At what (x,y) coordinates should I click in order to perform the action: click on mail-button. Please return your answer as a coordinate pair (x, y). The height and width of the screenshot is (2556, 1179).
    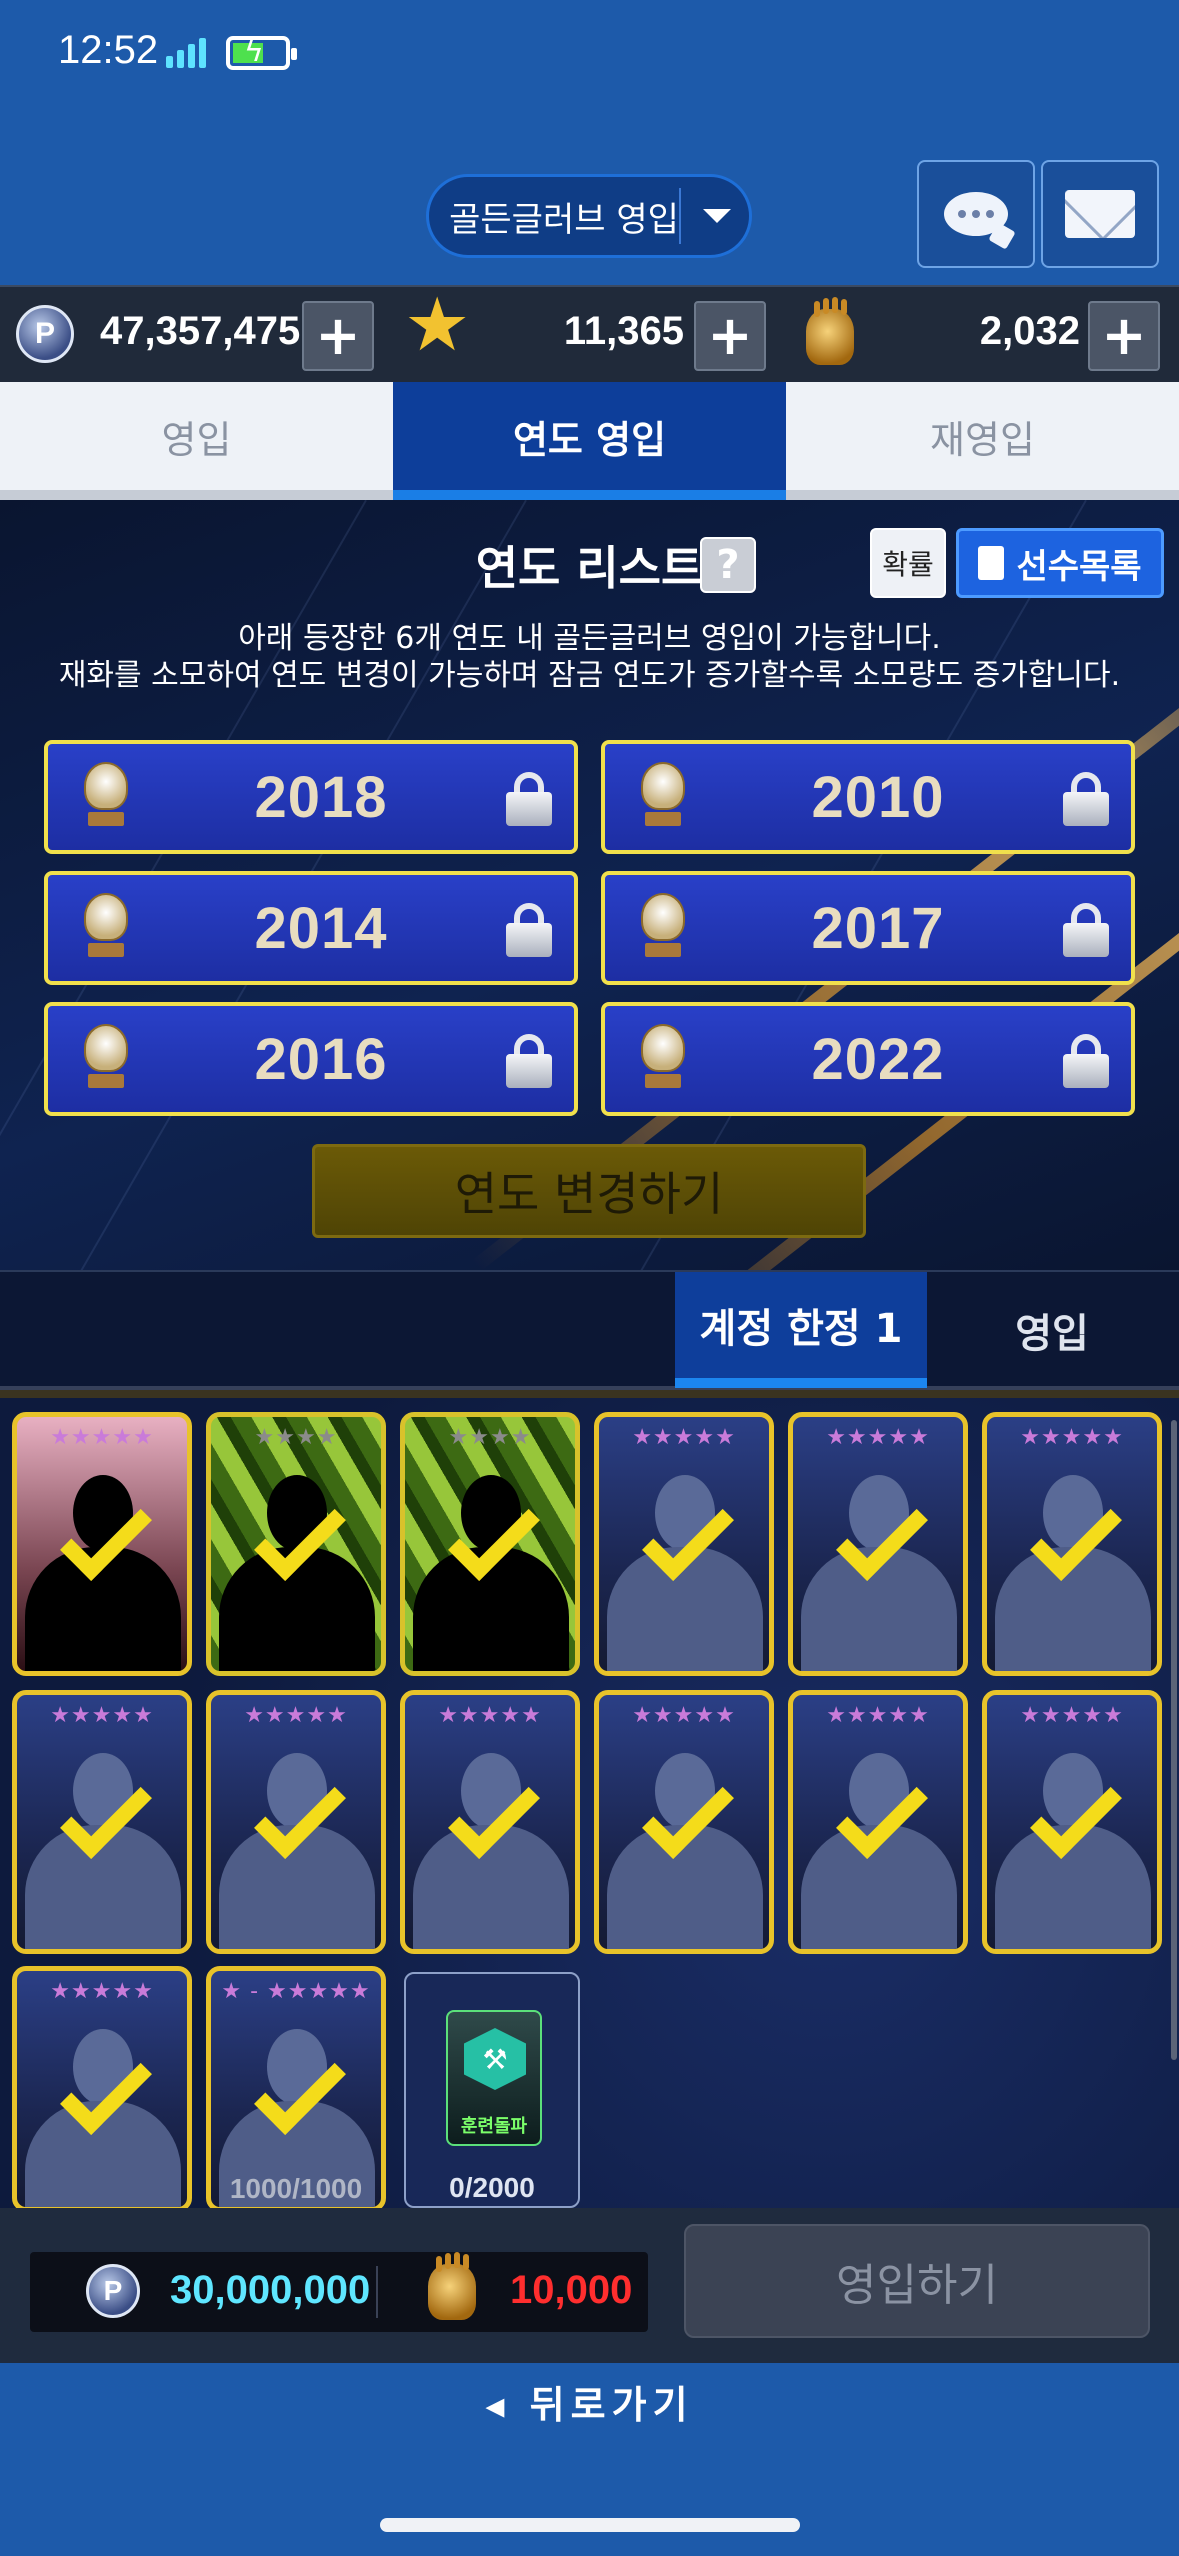
    Looking at the image, I should click on (1100, 214).